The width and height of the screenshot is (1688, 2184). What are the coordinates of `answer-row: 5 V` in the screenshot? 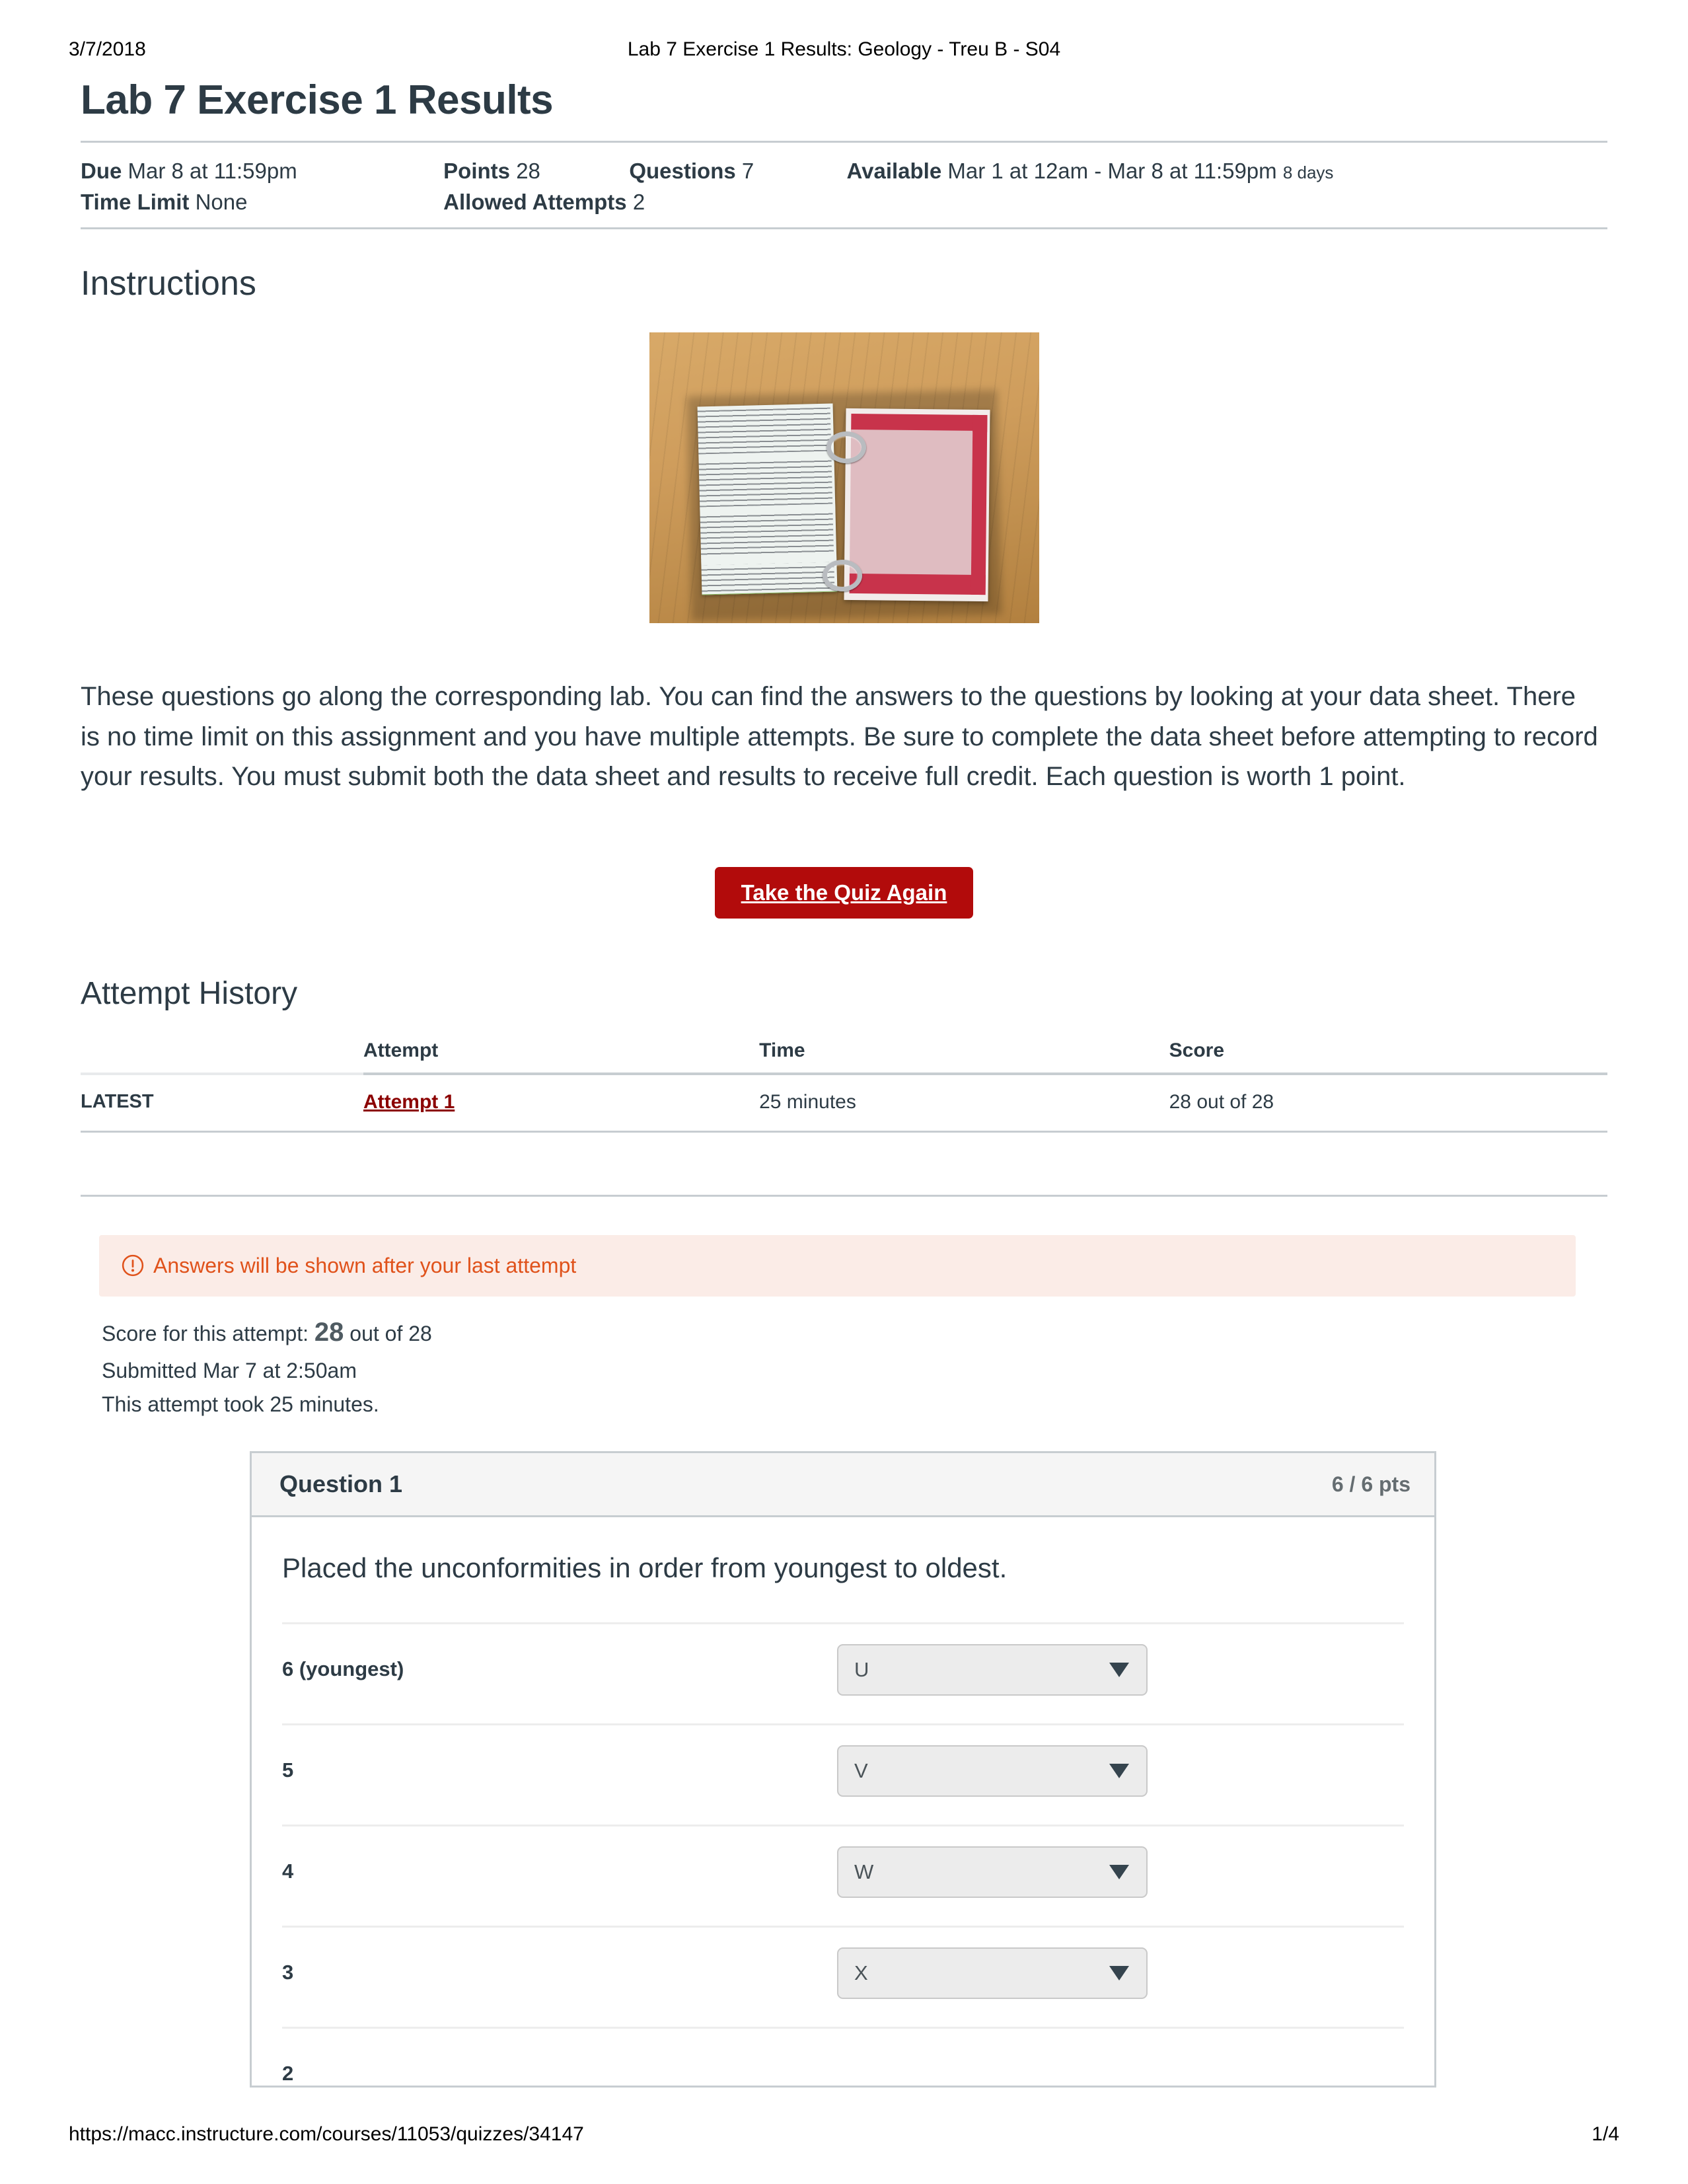 It's located at (843, 1774).